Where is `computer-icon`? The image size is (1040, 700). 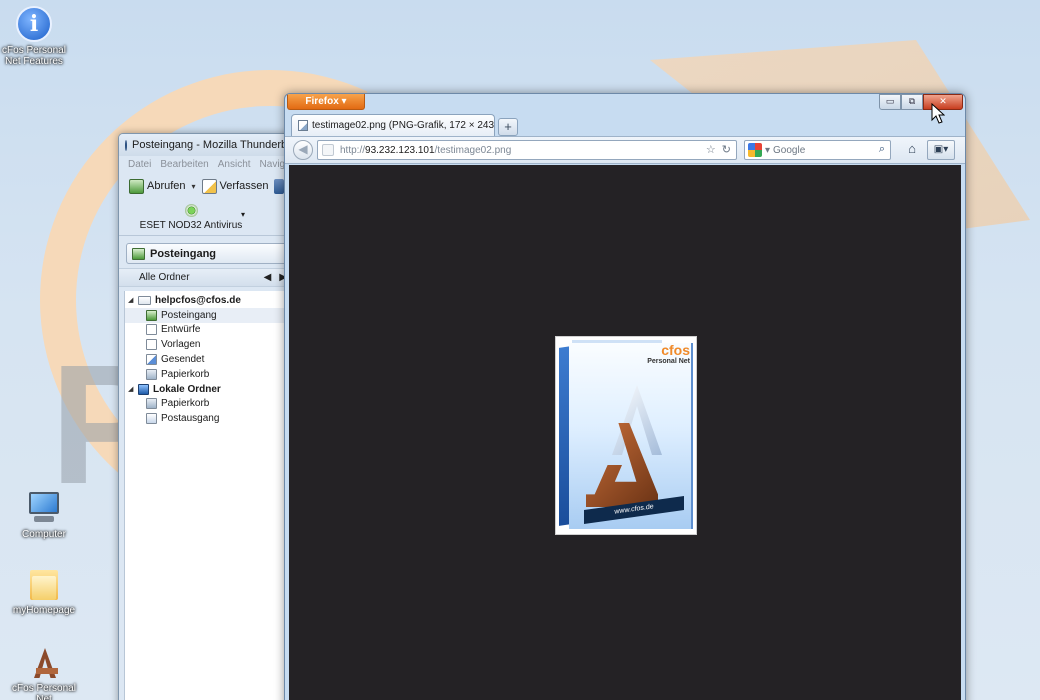
computer-icon is located at coordinates (44, 508).